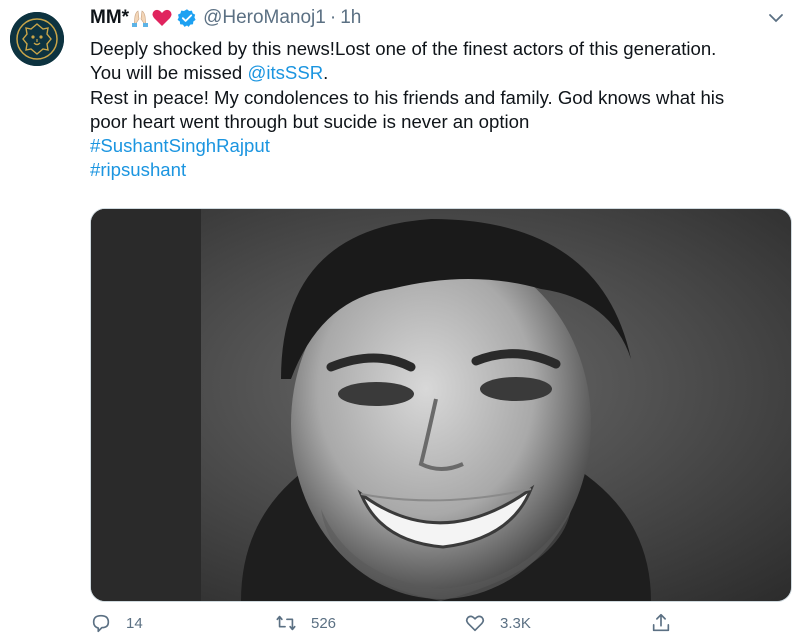 The image size is (800, 644). I want to click on hashtag-link: #ripsushant, so click(442, 170).